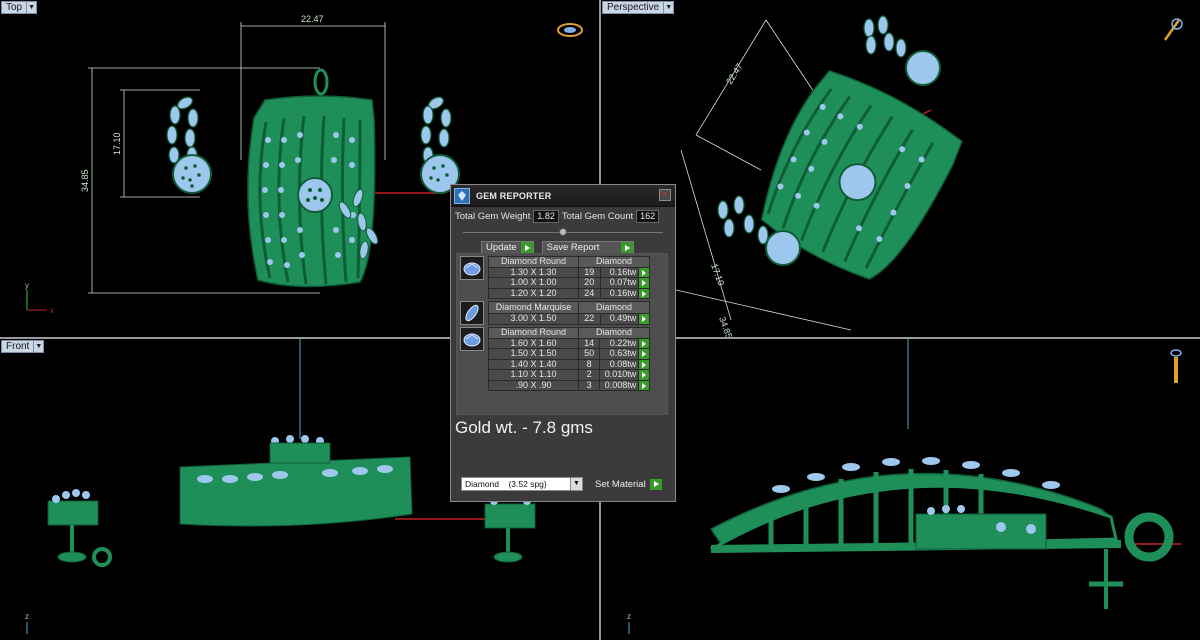  What do you see at coordinates (589, 375) in the screenshot?
I see `gem-count: 2` at bounding box center [589, 375].